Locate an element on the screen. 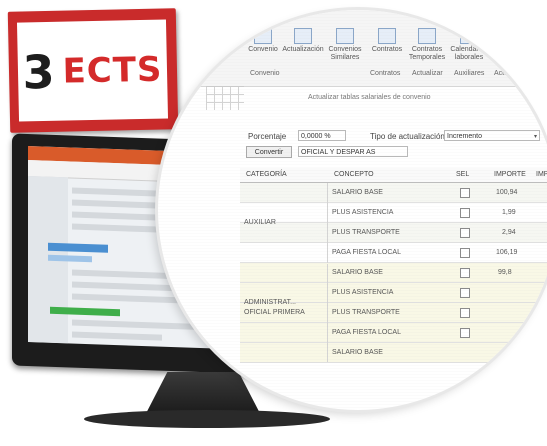 The width and height of the screenshot is (547, 446). ribbon-button-convenio: Convenio is located at coordinates (263, 41).